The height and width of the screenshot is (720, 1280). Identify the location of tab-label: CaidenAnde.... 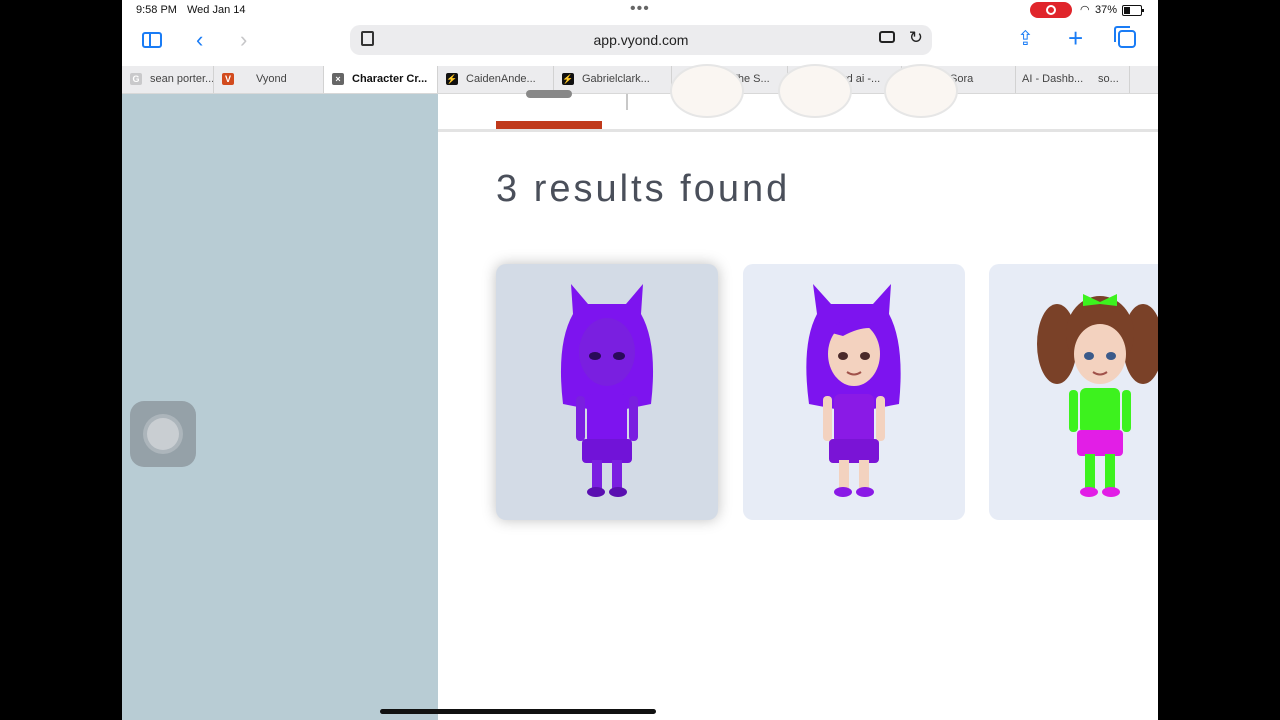
(501, 79).